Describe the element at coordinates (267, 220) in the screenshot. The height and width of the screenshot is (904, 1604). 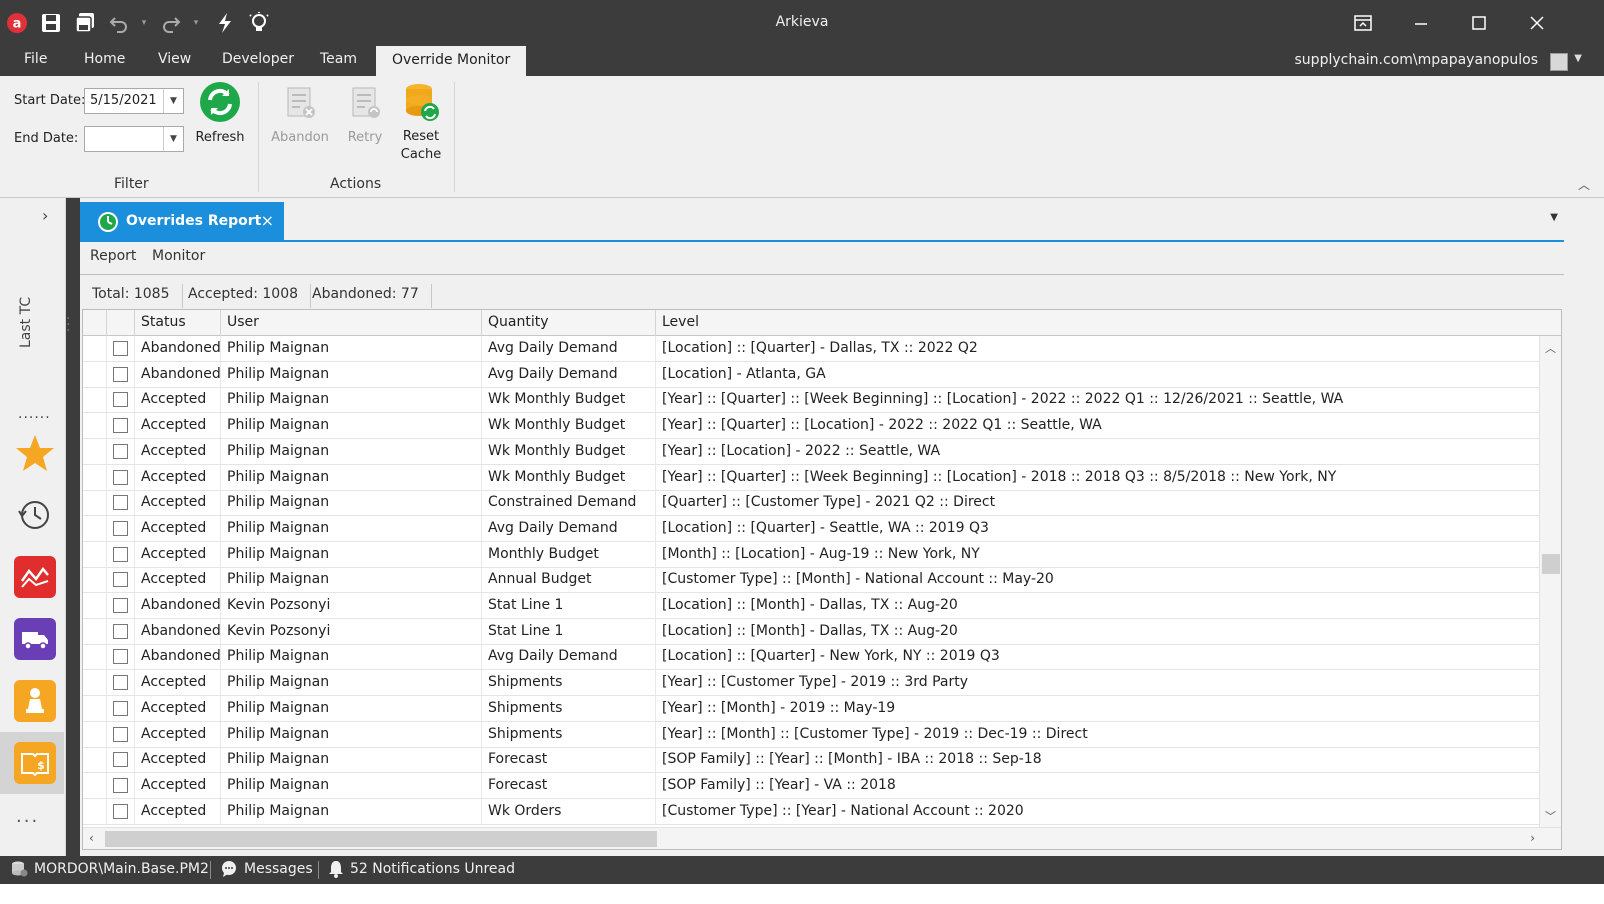
I see `close-icon: ×` at that location.